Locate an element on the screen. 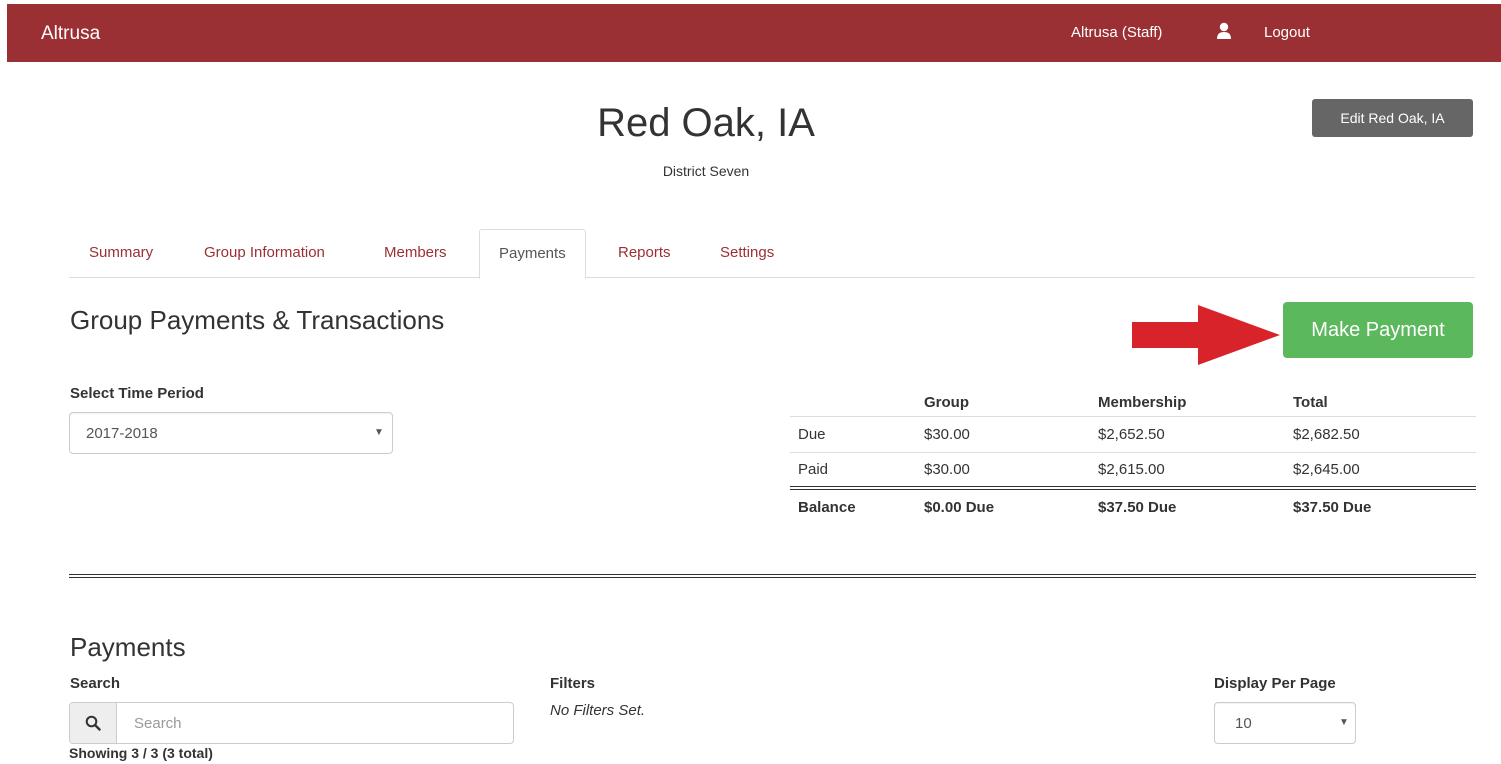 The width and height of the screenshot is (1501, 764). tab-group-information: Group Information is located at coordinates (264, 253).